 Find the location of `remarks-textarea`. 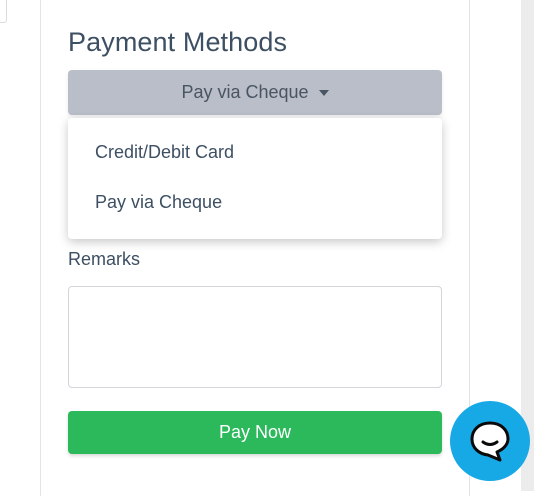

remarks-textarea is located at coordinates (255, 337).